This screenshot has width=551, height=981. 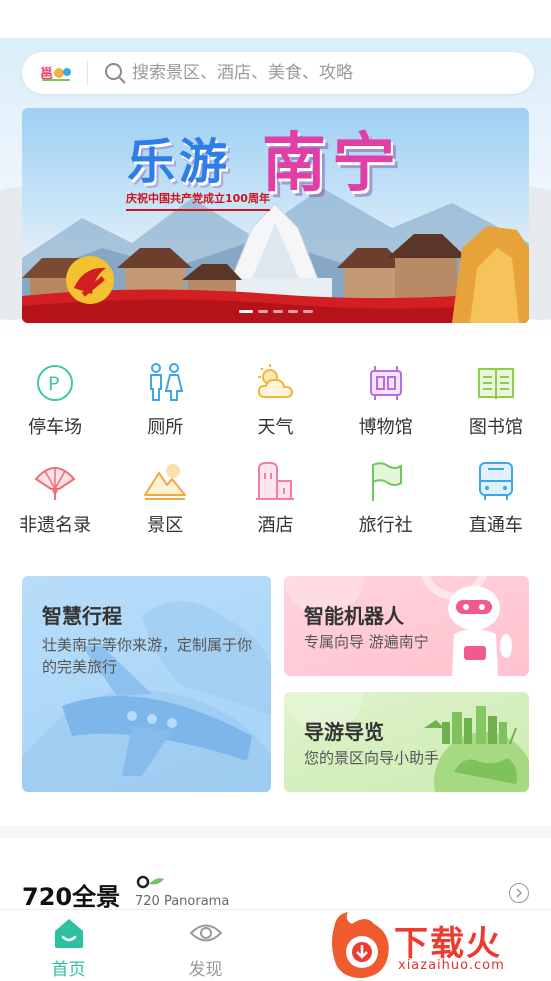 I want to click on chevron-right-icon, so click(x=519, y=893).